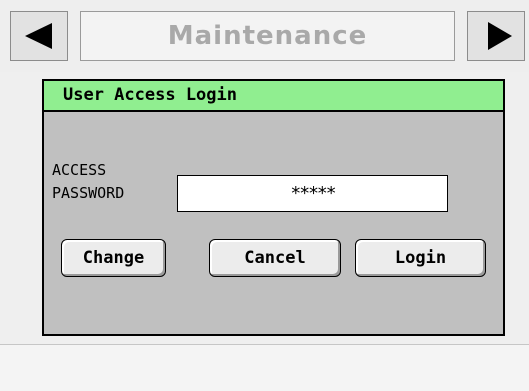  I want to click on password-label-line1: ACCESS, so click(79, 170).